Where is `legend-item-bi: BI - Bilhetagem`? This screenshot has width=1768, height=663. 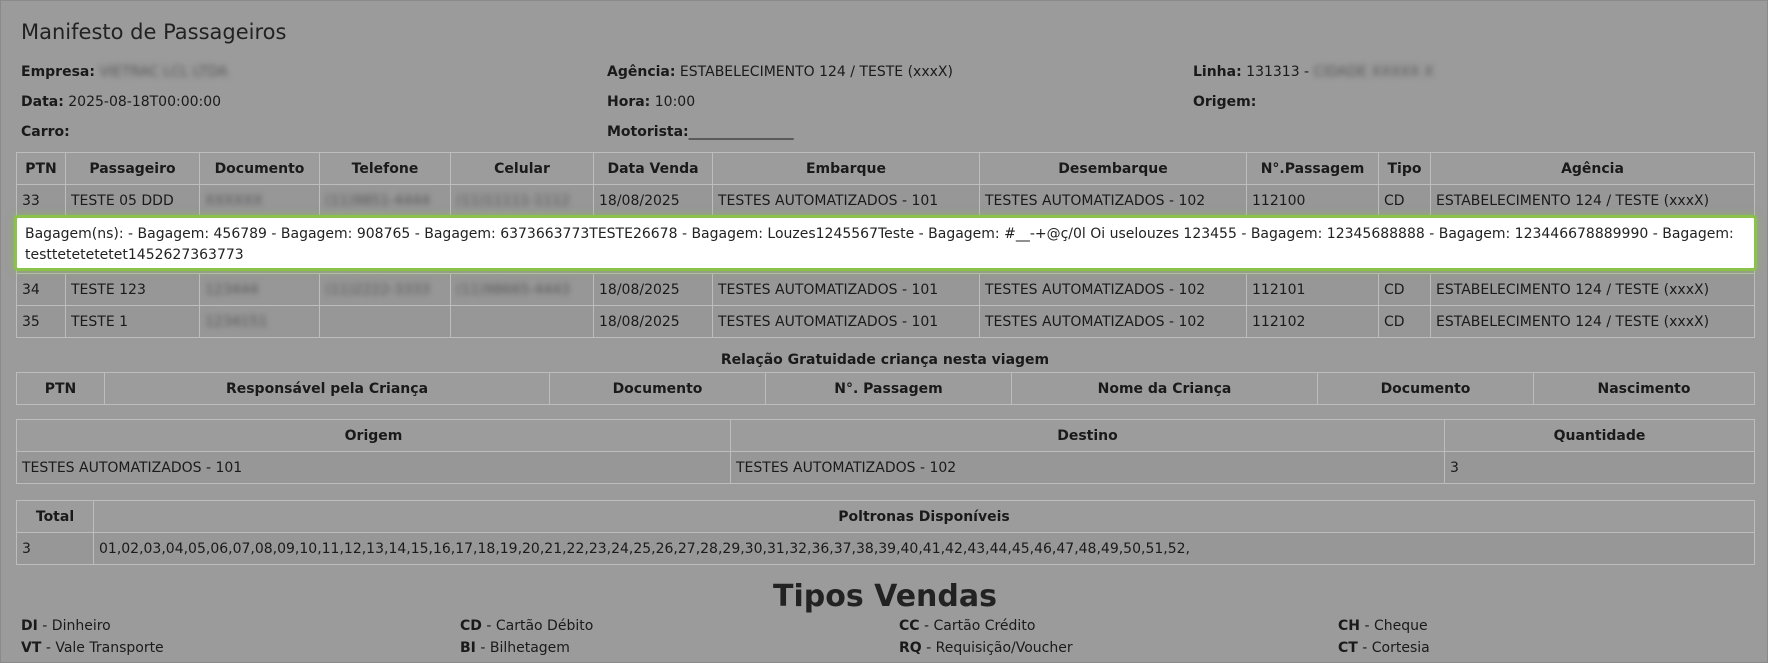 legend-item-bi: BI - Bilhetagem is located at coordinates (515, 648).